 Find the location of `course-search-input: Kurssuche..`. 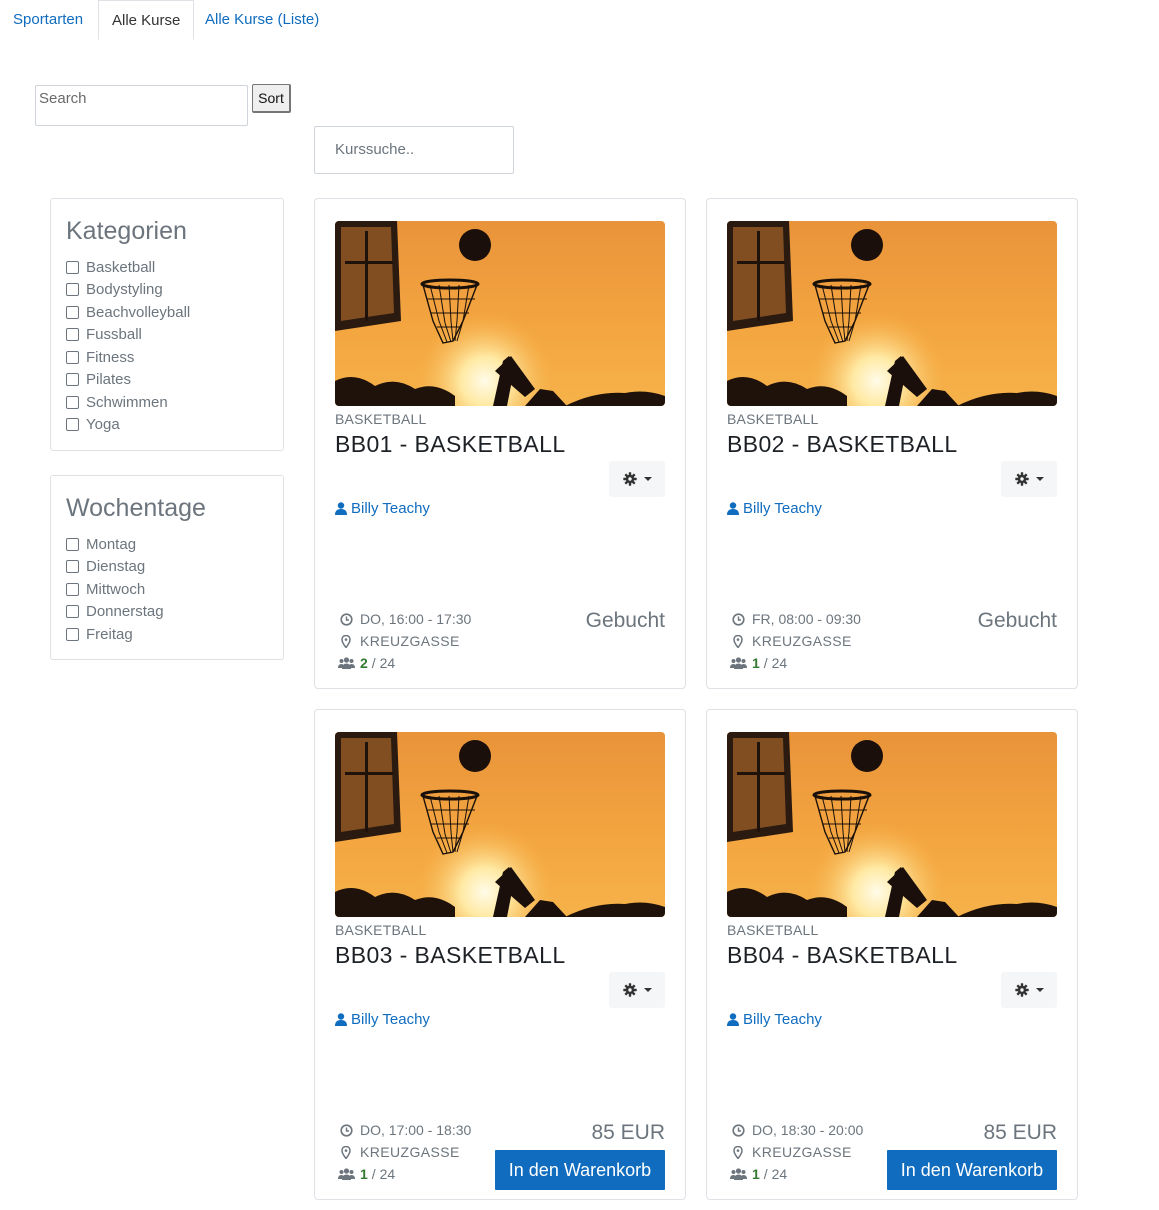

course-search-input: Kurssuche.. is located at coordinates (414, 150).